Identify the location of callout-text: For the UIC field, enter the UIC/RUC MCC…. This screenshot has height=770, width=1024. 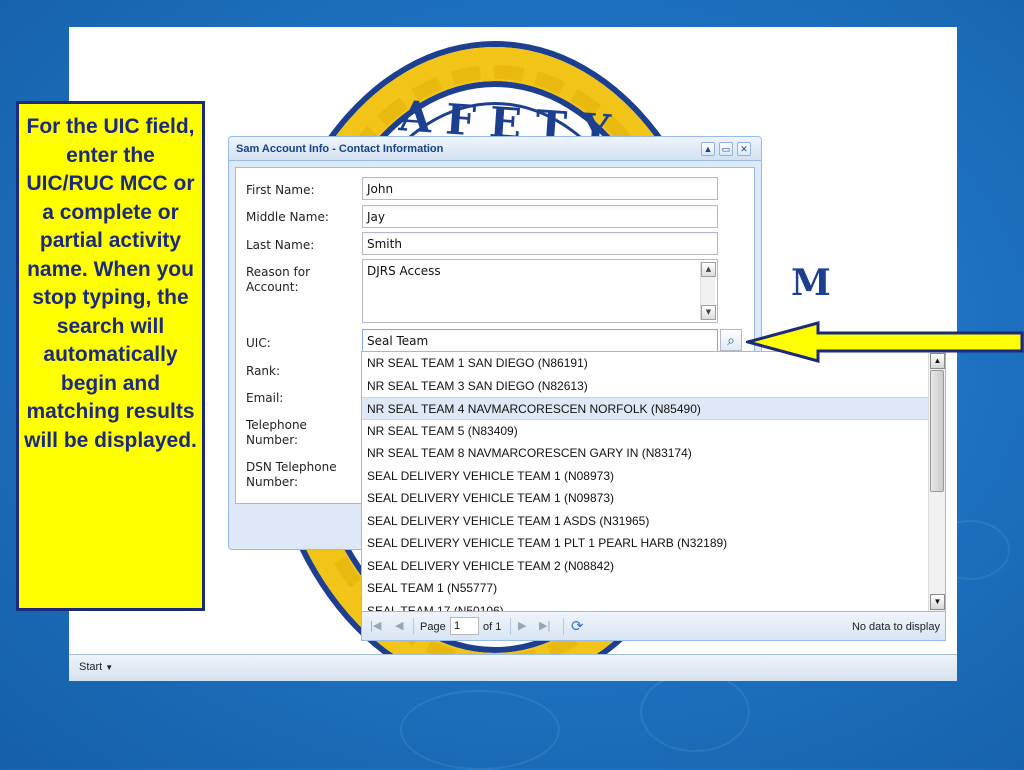
(110, 283).